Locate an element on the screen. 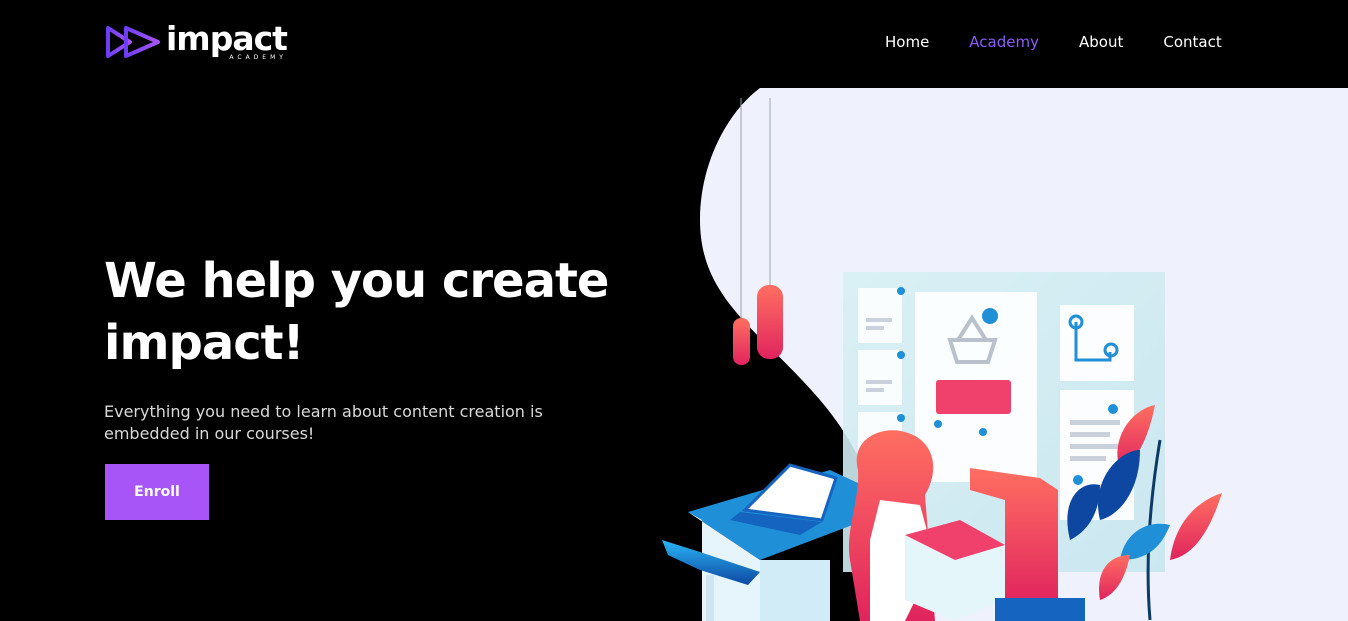  nav-home: Home is located at coordinates (907, 42).